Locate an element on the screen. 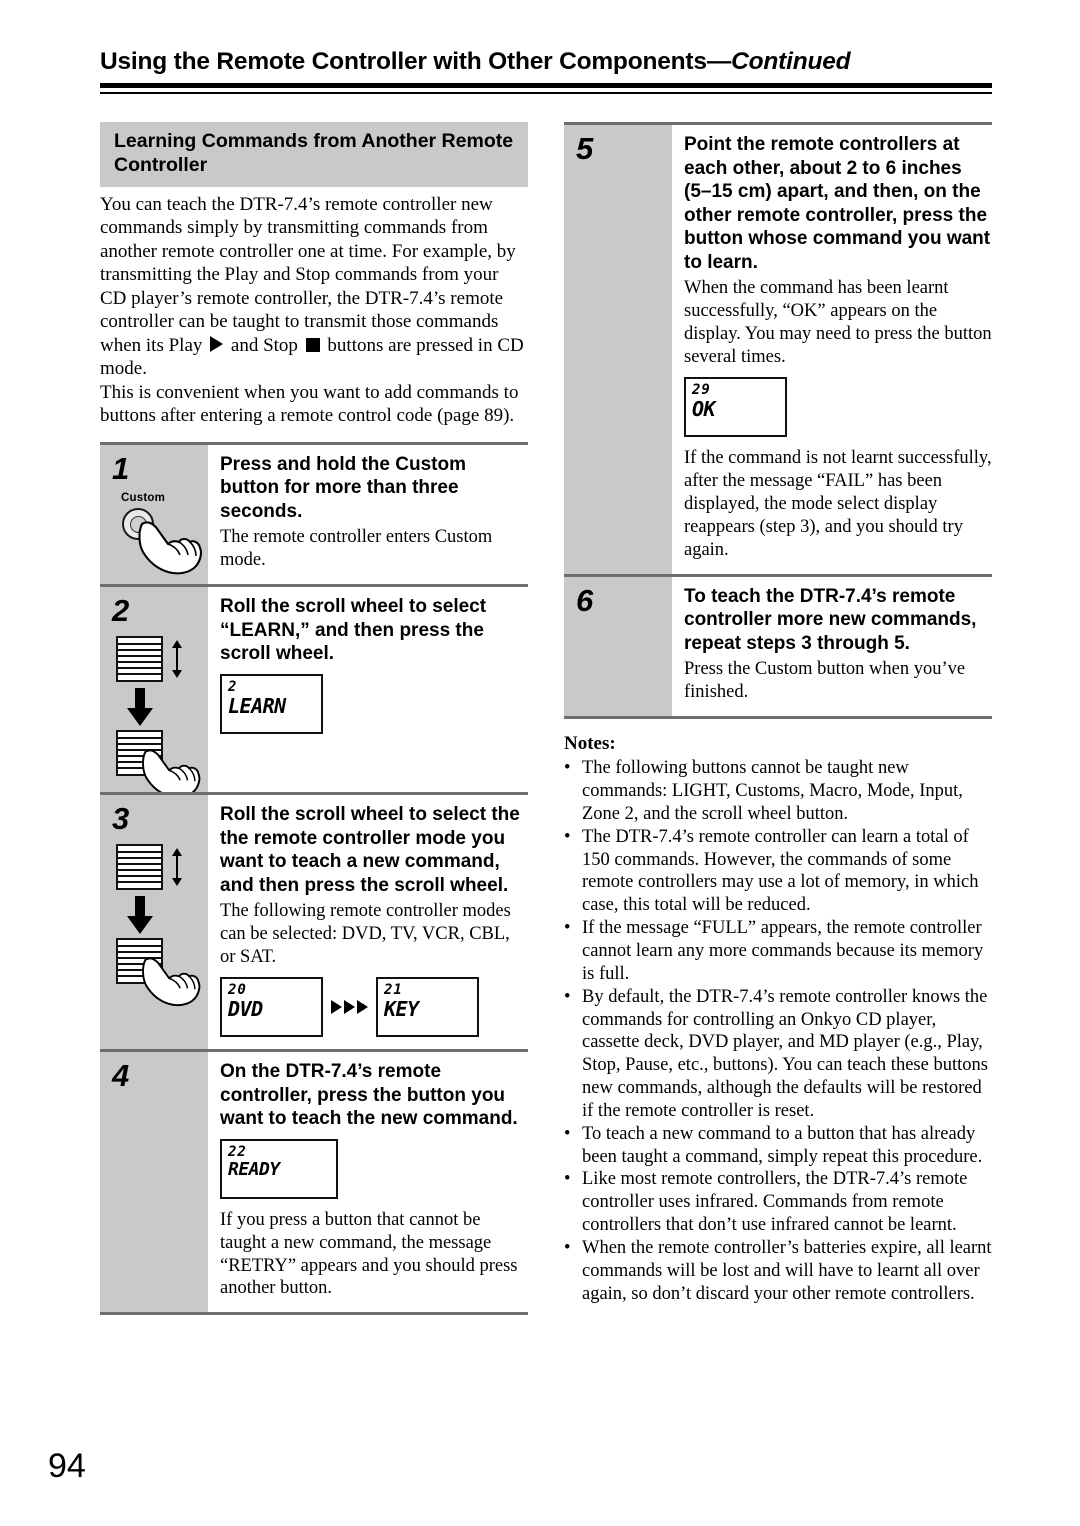 The image size is (1080, 1526). lcd-text: READY is located at coordinates (254, 1169).